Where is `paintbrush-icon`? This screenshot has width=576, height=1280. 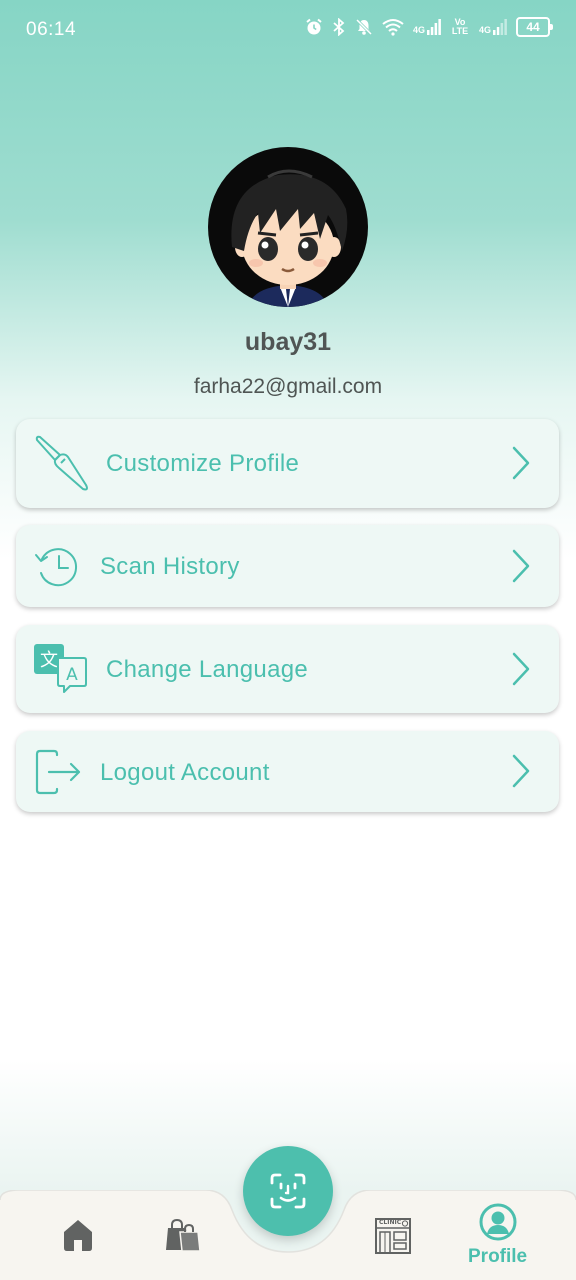
paintbrush-icon is located at coordinates (61, 463).